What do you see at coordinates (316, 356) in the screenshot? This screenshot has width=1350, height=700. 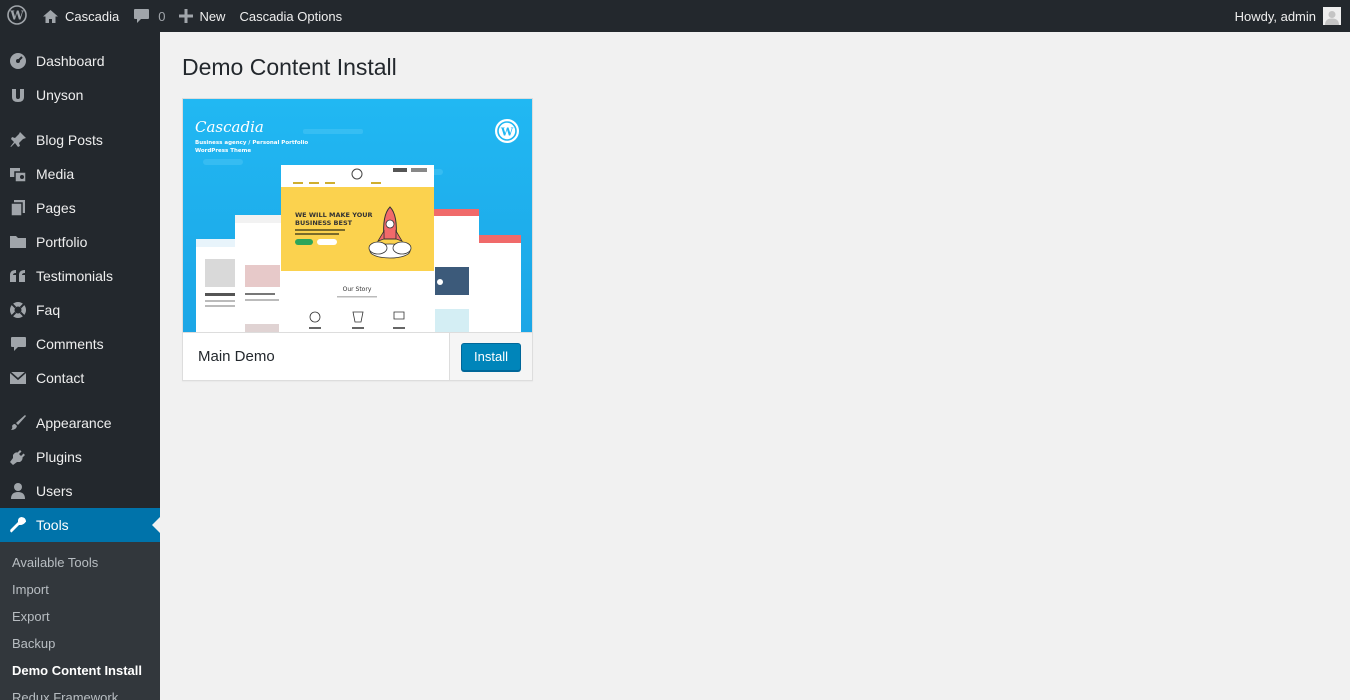 I see `demo-name: Main Demo` at bounding box center [316, 356].